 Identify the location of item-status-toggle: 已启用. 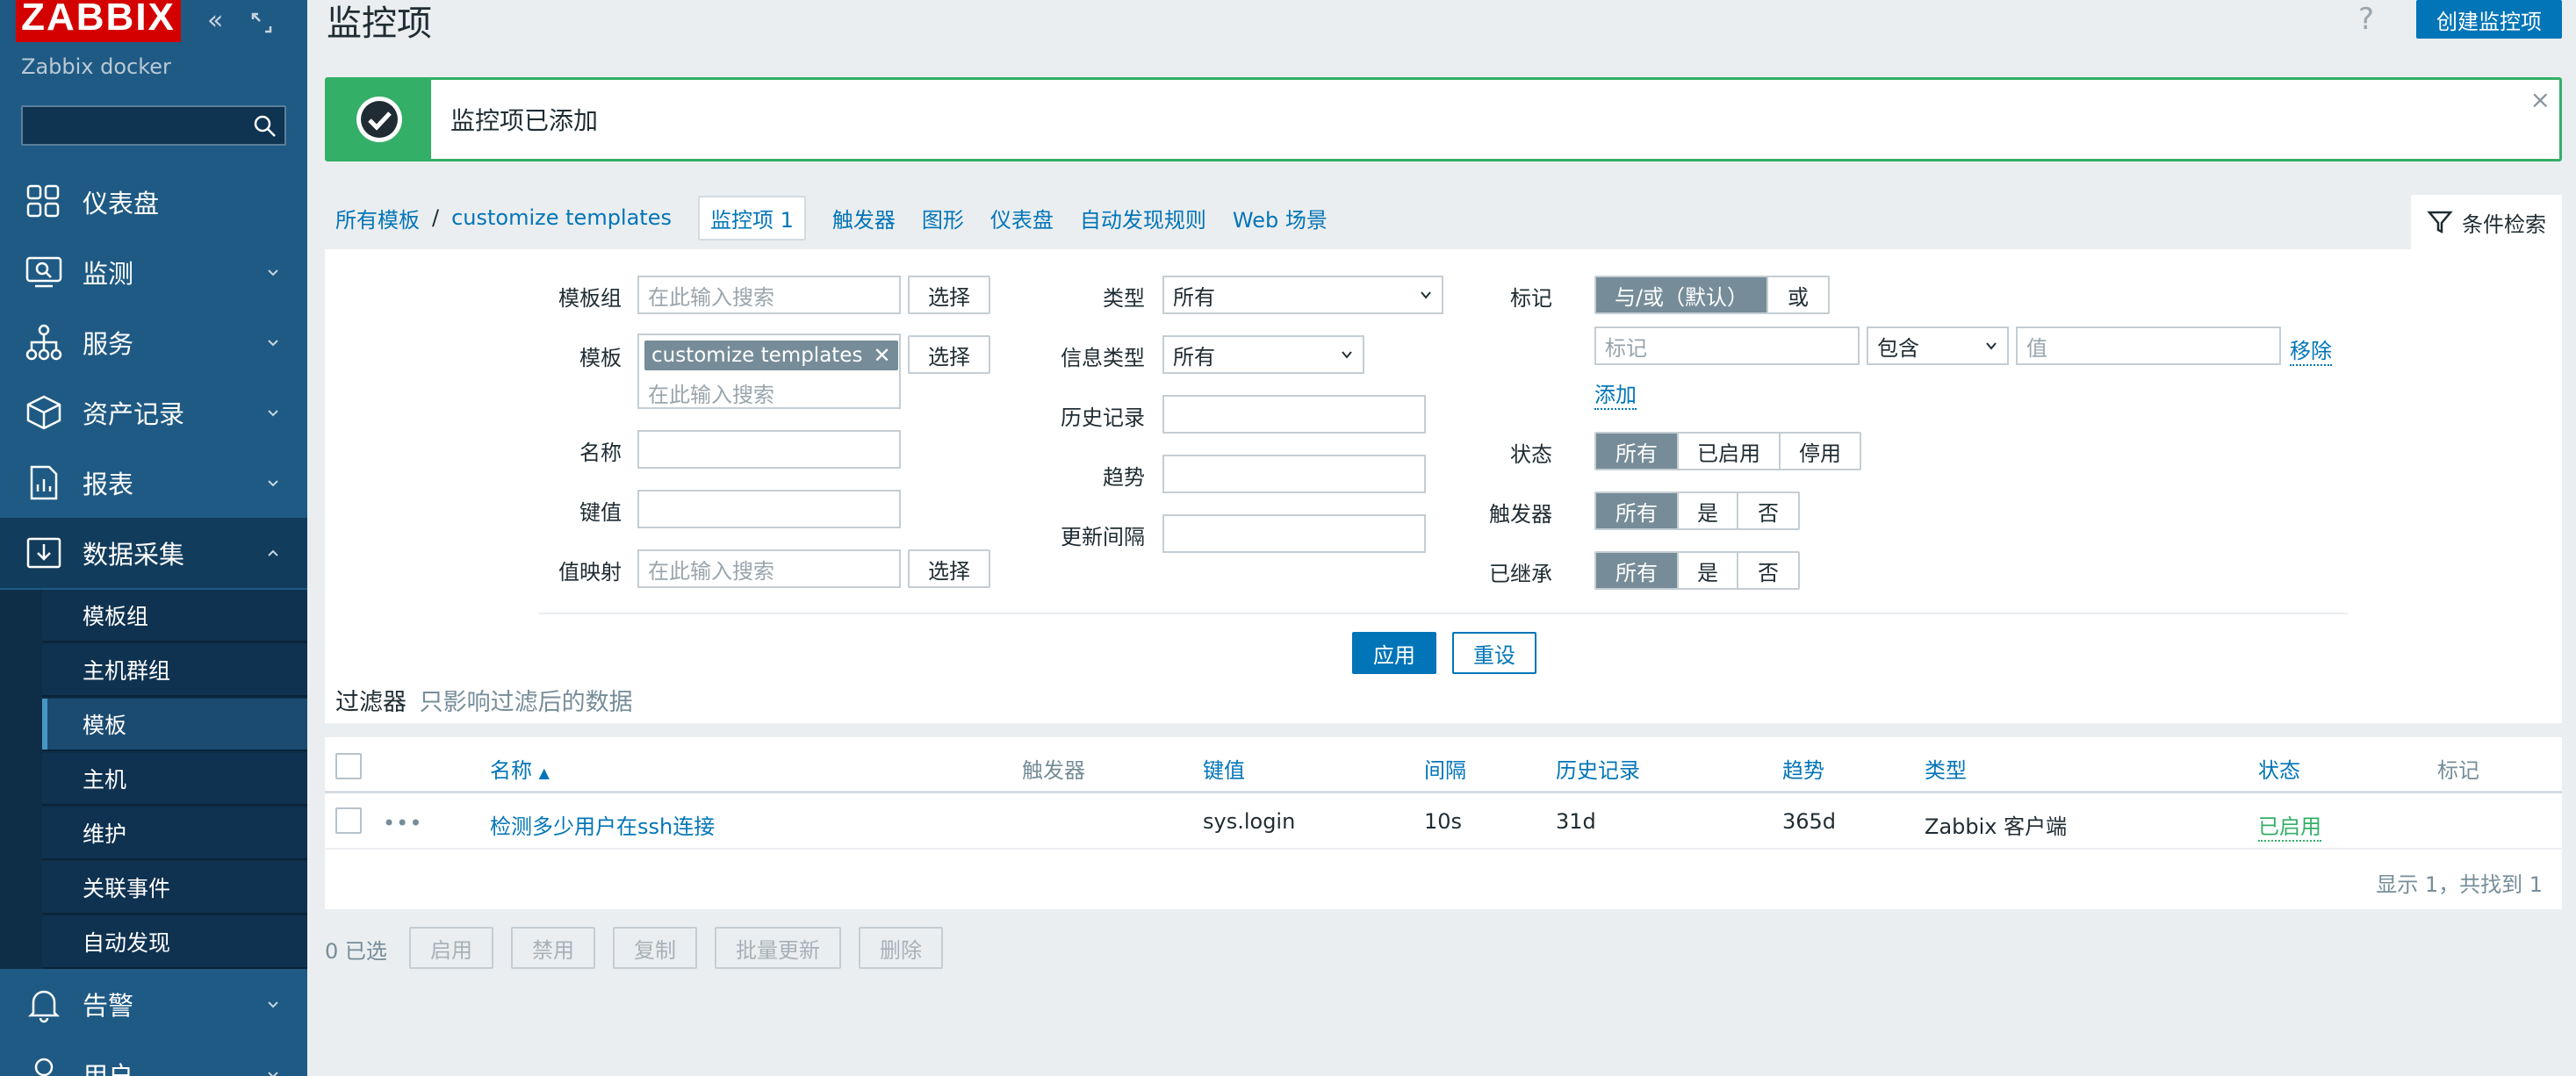
(2289, 825).